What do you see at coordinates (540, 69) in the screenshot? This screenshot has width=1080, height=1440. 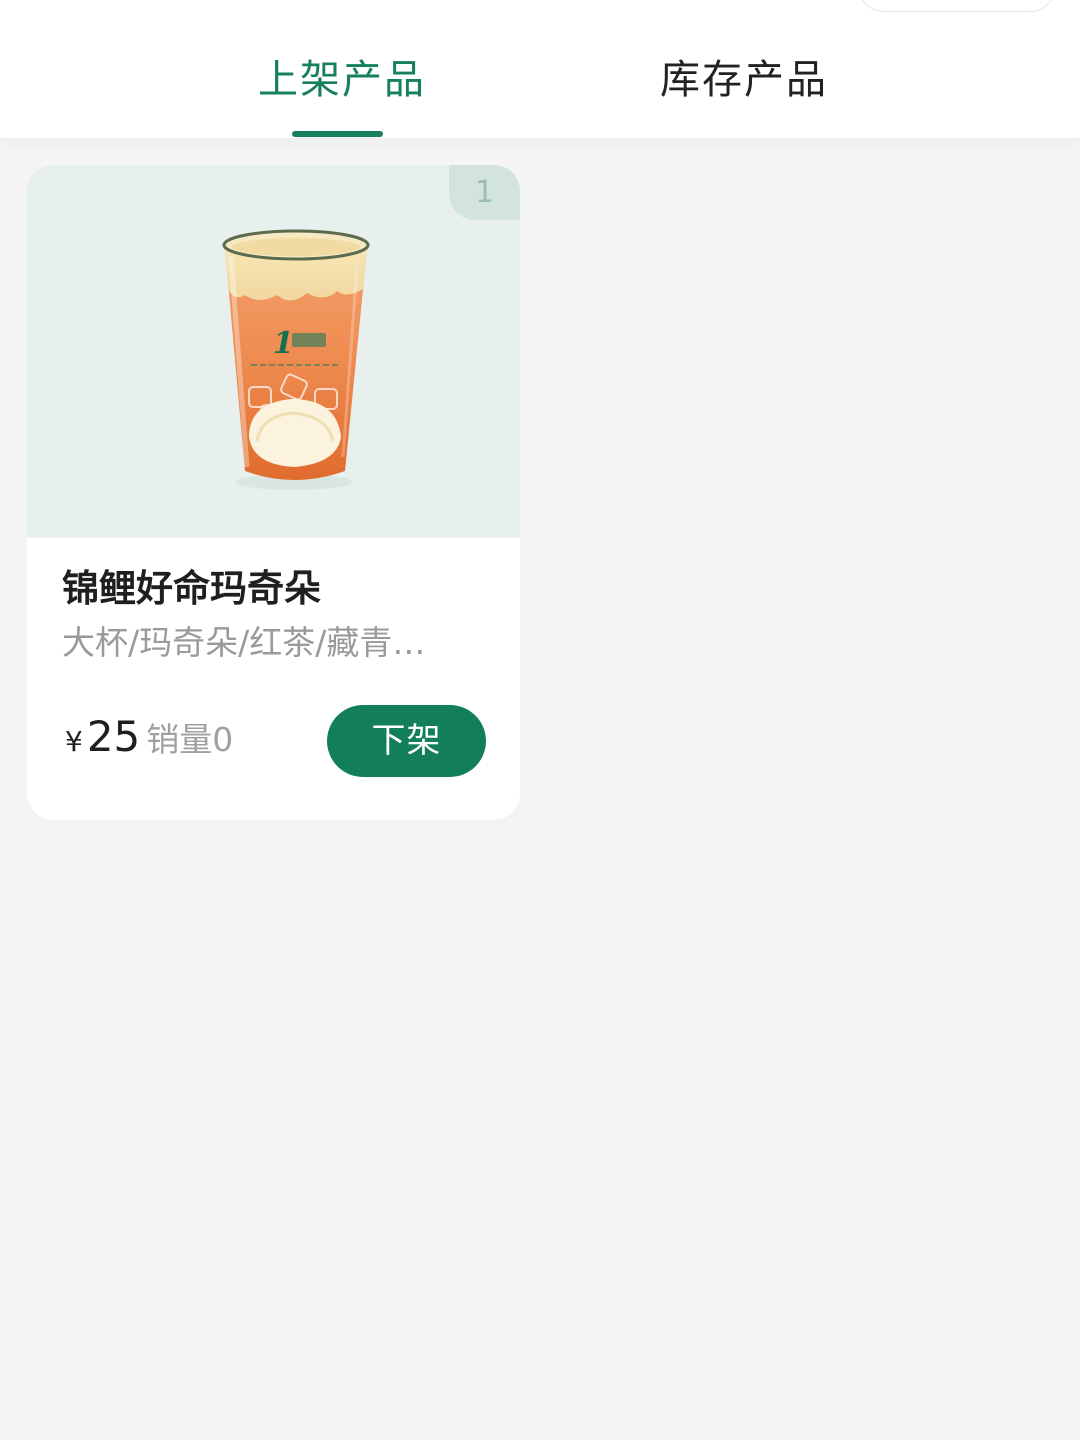 I see `tab-bar: 上架产品 库存产品` at bounding box center [540, 69].